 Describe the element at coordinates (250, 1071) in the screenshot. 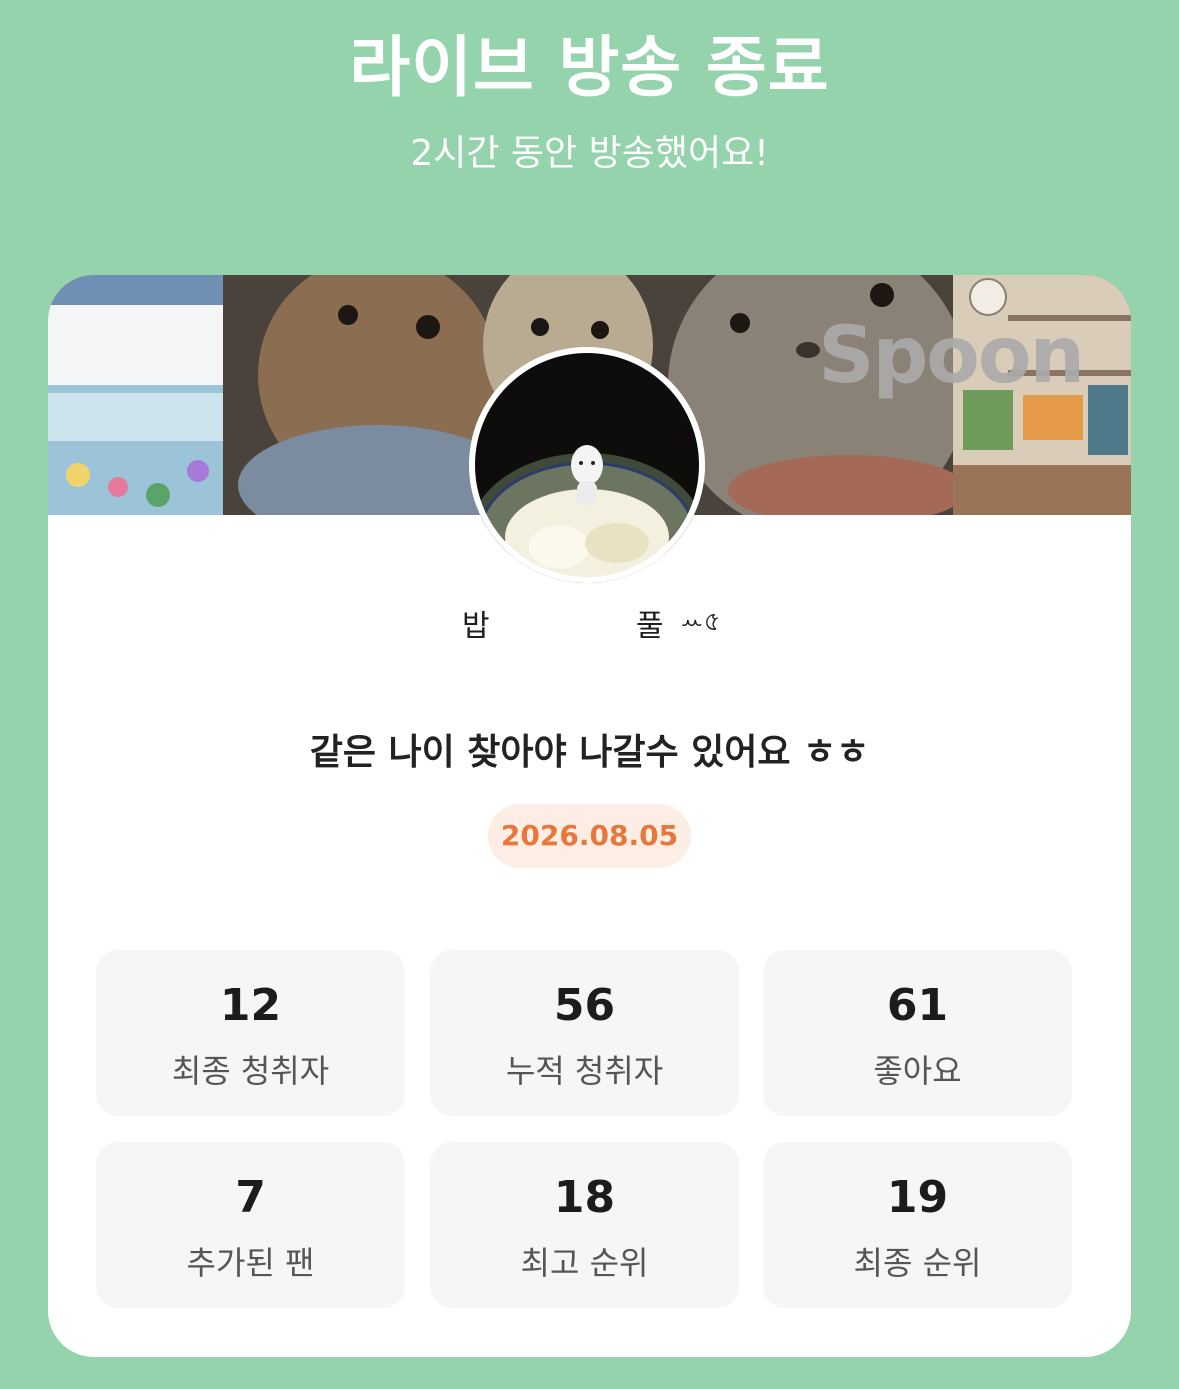

I see `stat-label: 최종 청취자` at that location.